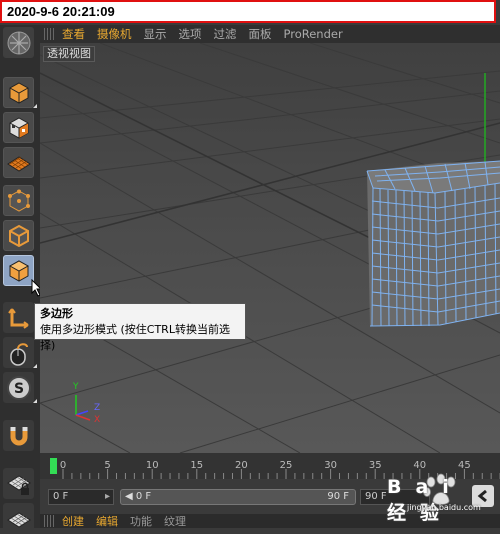 Image resolution: width=500 pixels, height=534 pixels. Describe the element at coordinates (18, 435) in the screenshot. I see `magnet-icon` at that location.